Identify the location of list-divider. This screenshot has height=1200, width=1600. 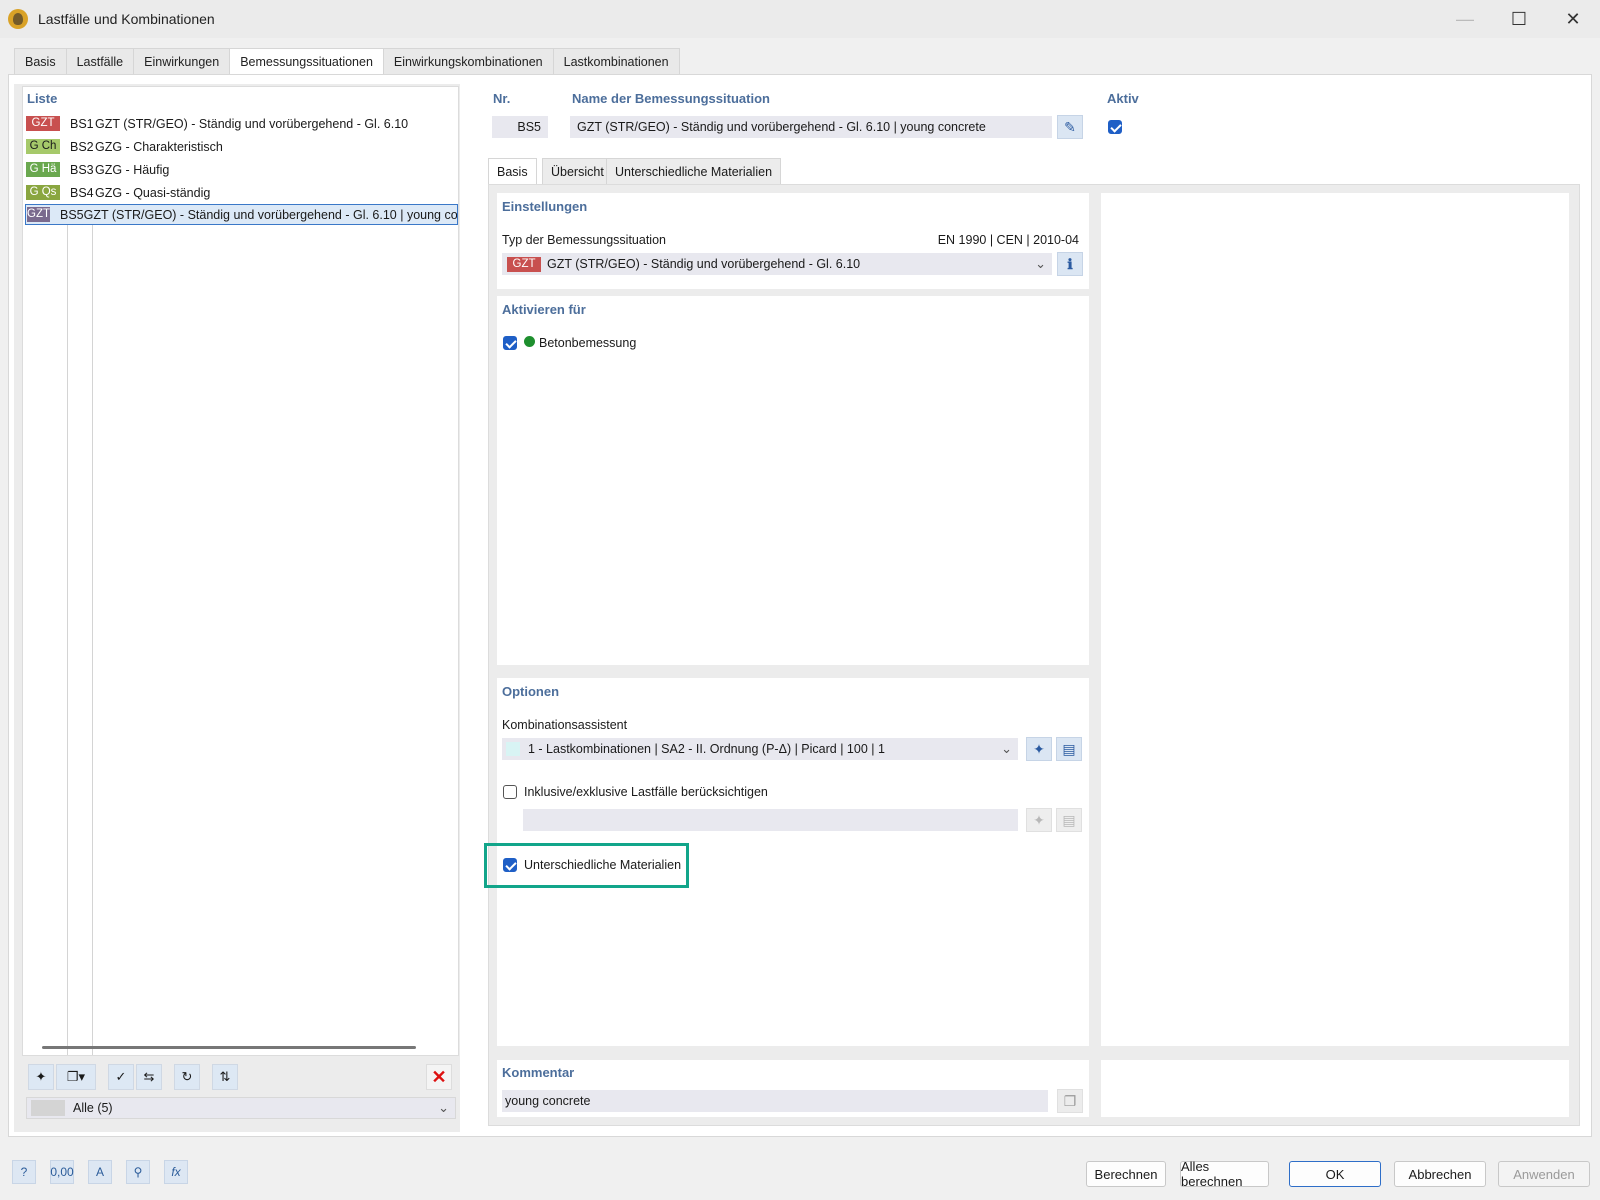
(67, 639).